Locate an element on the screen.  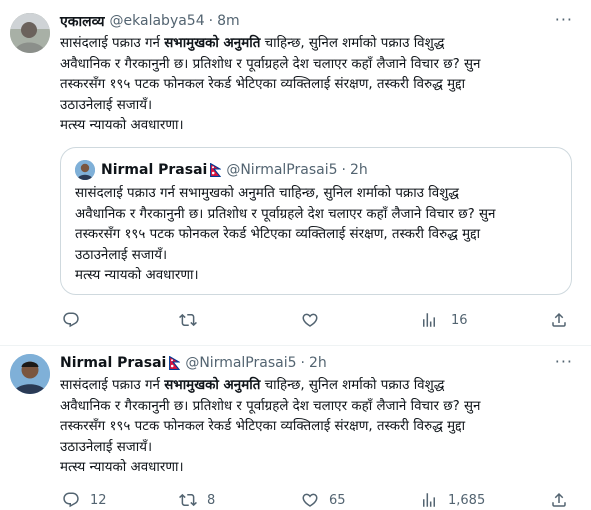
views-count: 1,685 is located at coordinates (467, 500).